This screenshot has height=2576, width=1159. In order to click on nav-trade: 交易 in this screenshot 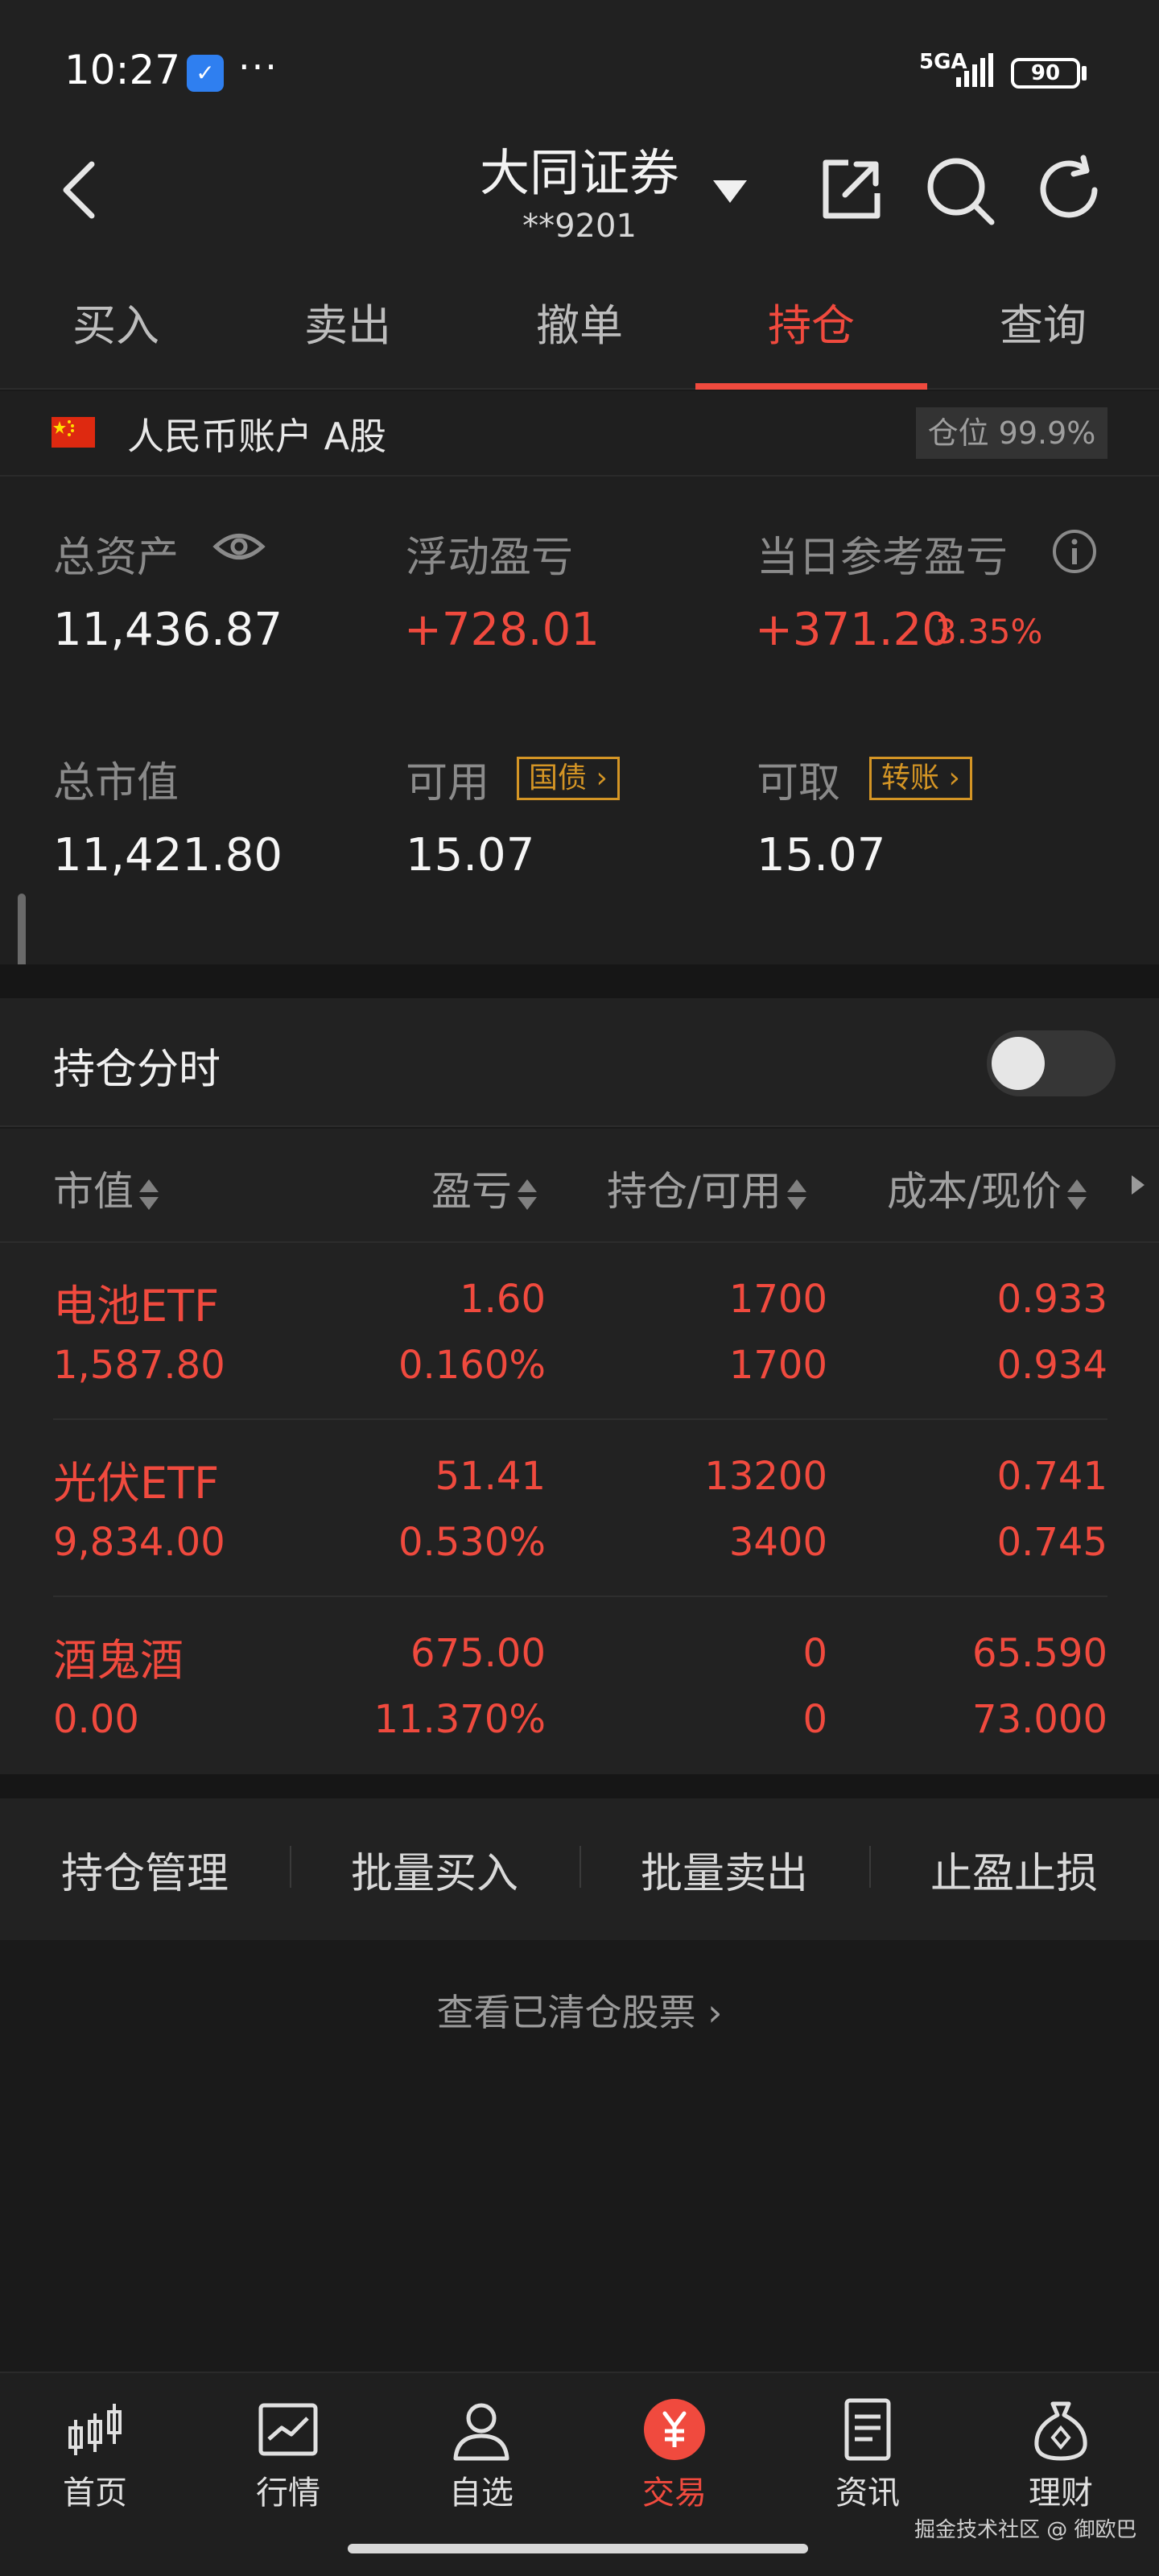, I will do `click(674, 2454)`.